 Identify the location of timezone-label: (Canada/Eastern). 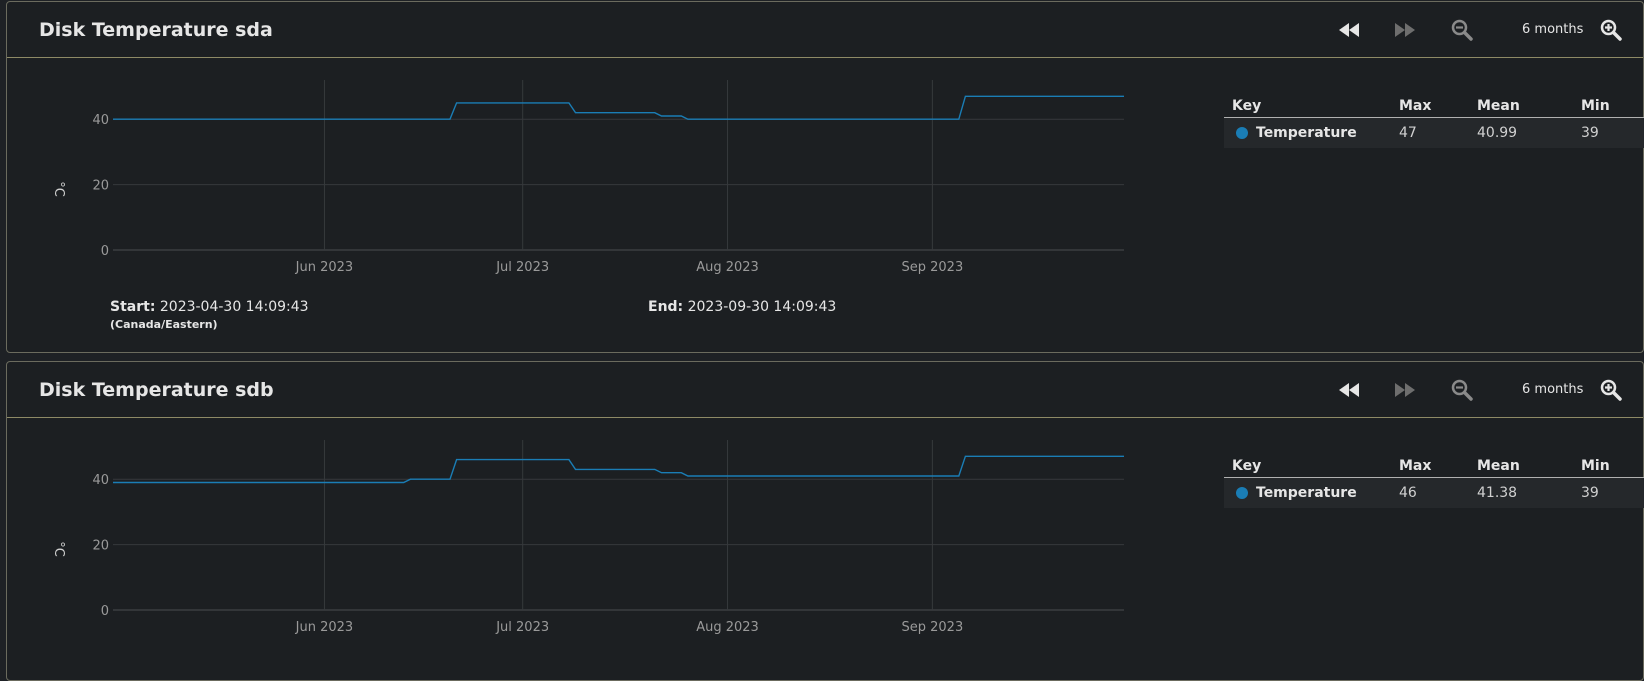
(164, 324).